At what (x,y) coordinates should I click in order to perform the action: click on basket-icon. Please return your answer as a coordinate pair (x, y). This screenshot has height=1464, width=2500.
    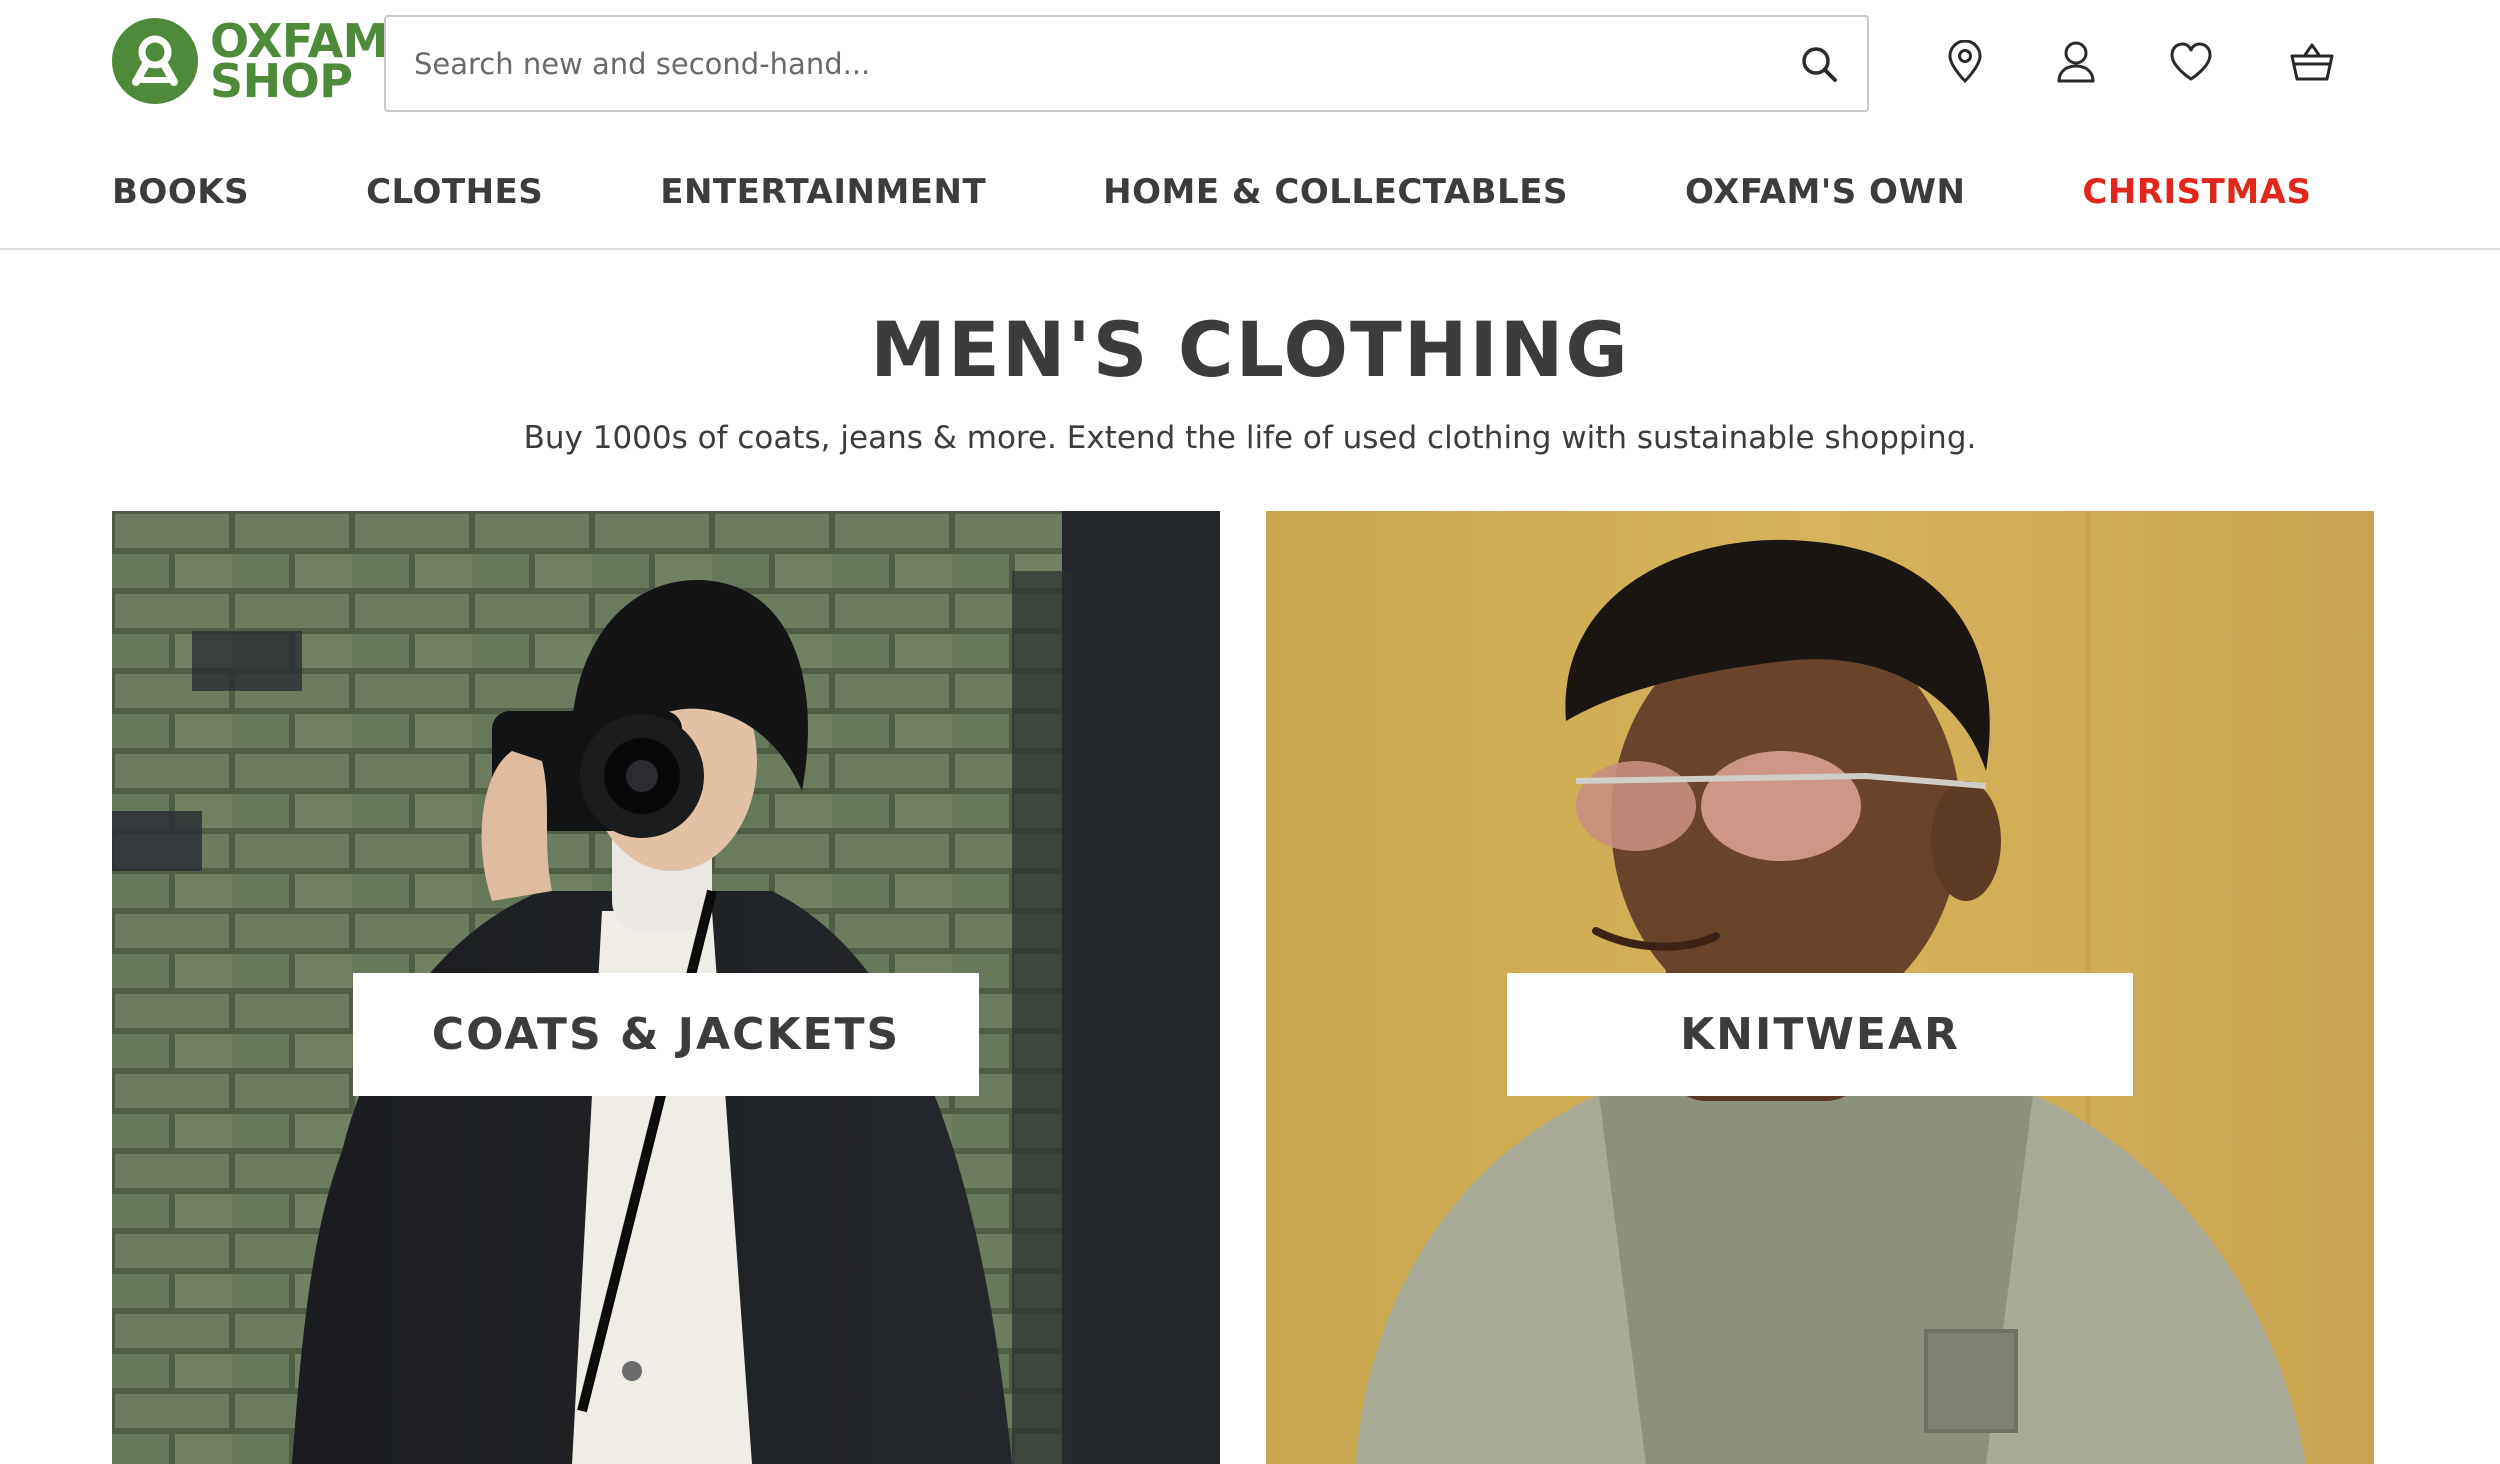
    Looking at the image, I should click on (2312, 62).